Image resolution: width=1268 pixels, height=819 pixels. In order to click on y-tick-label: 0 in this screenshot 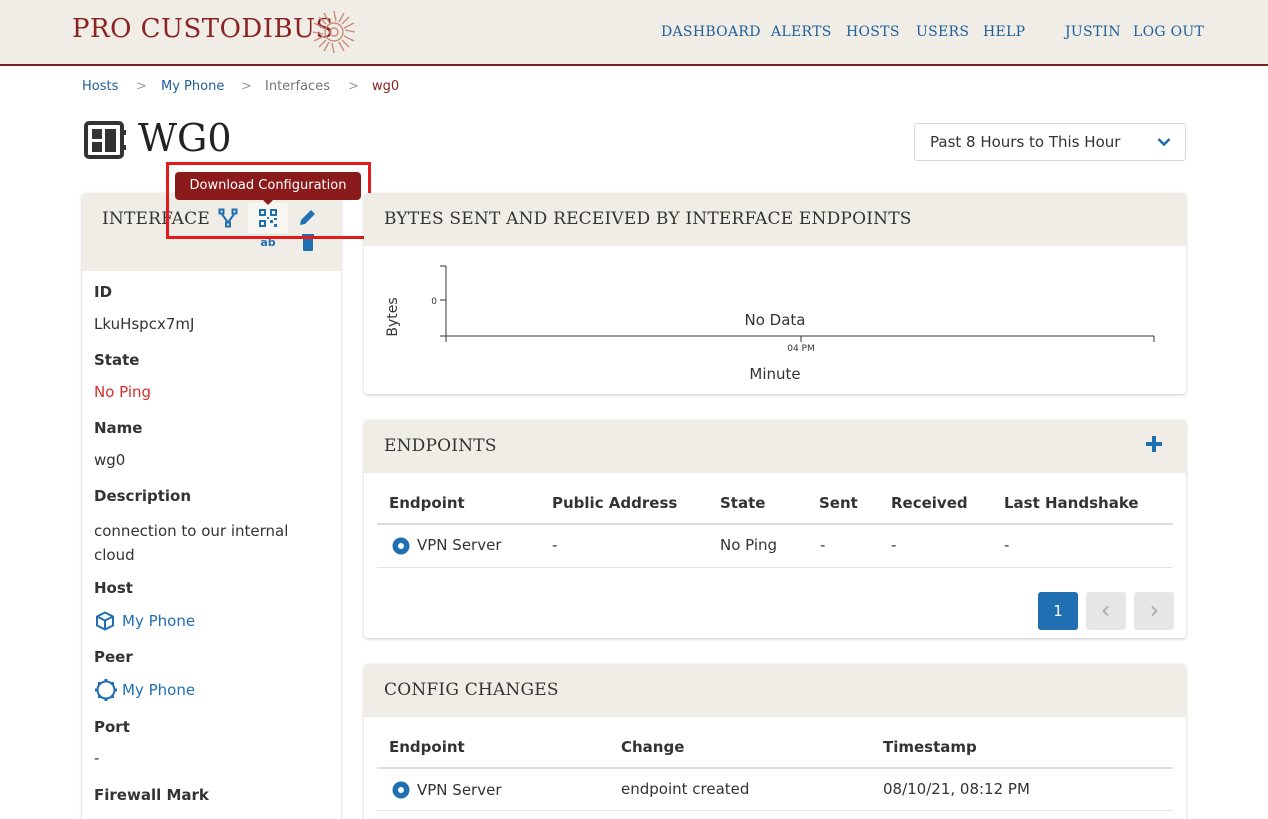, I will do `click(434, 302)`.